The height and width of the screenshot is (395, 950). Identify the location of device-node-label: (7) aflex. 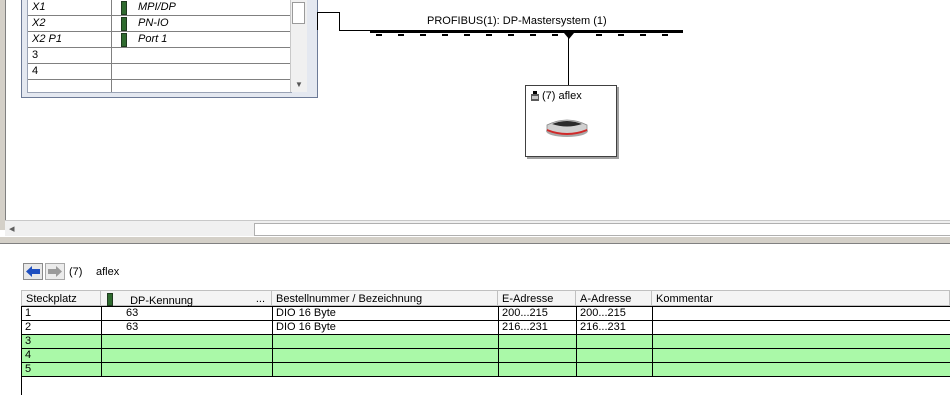
(562, 96).